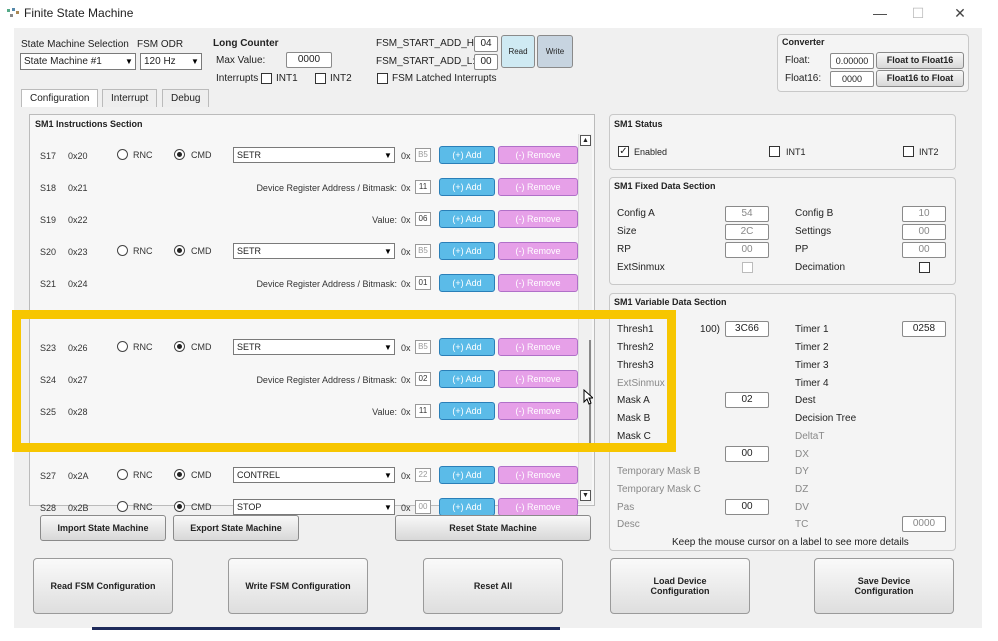 This screenshot has height=641, width=998. What do you see at coordinates (314, 475) in the screenshot?
I see `command-dropdown: CONTREL ▼` at bounding box center [314, 475].